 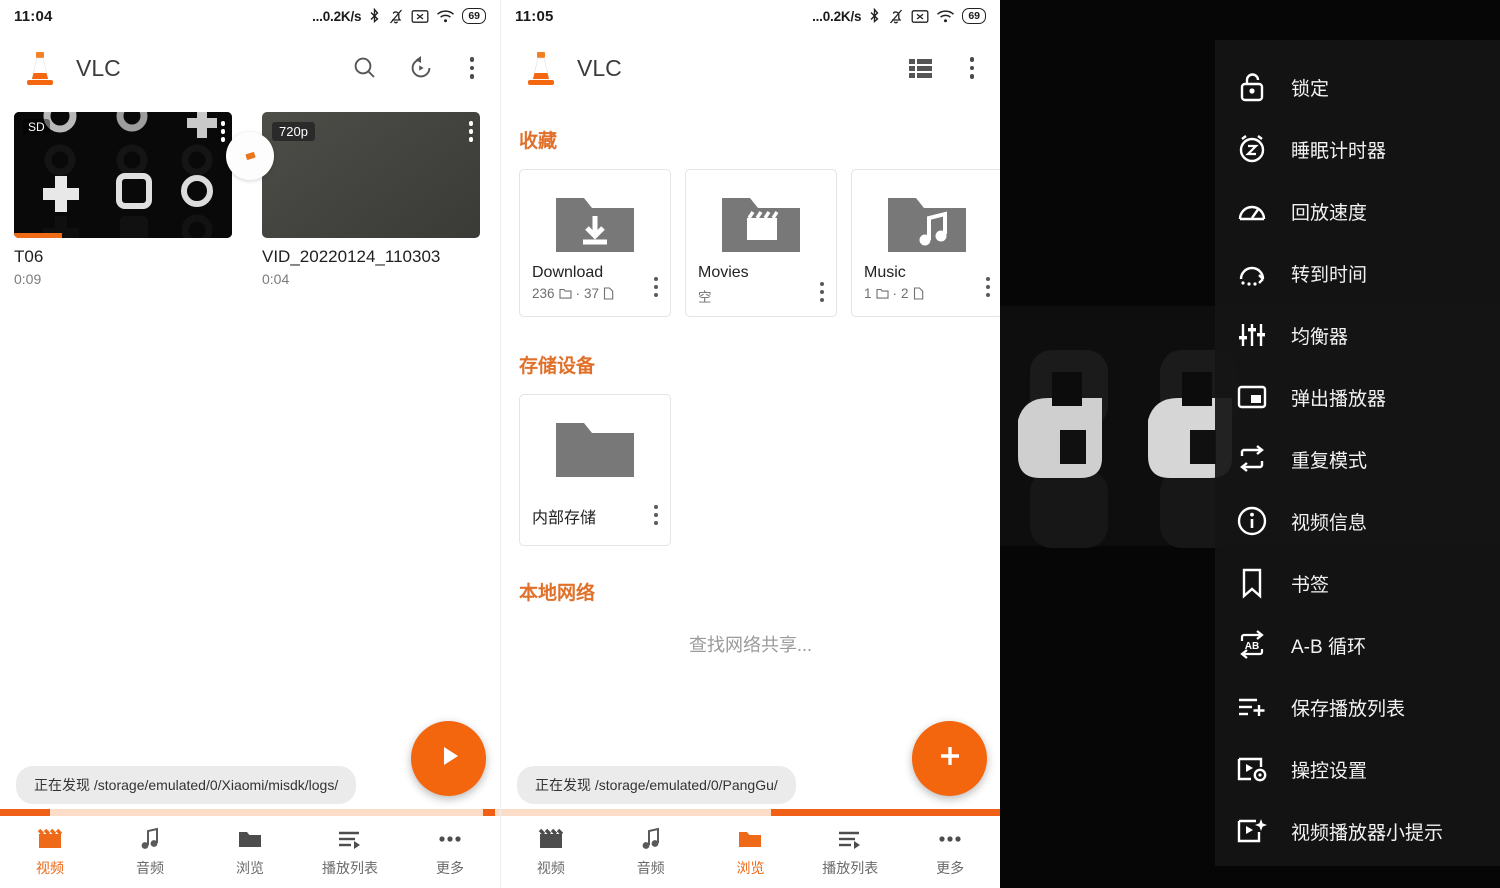 I want to click on folder-name: Movies, so click(x=723, y=272).